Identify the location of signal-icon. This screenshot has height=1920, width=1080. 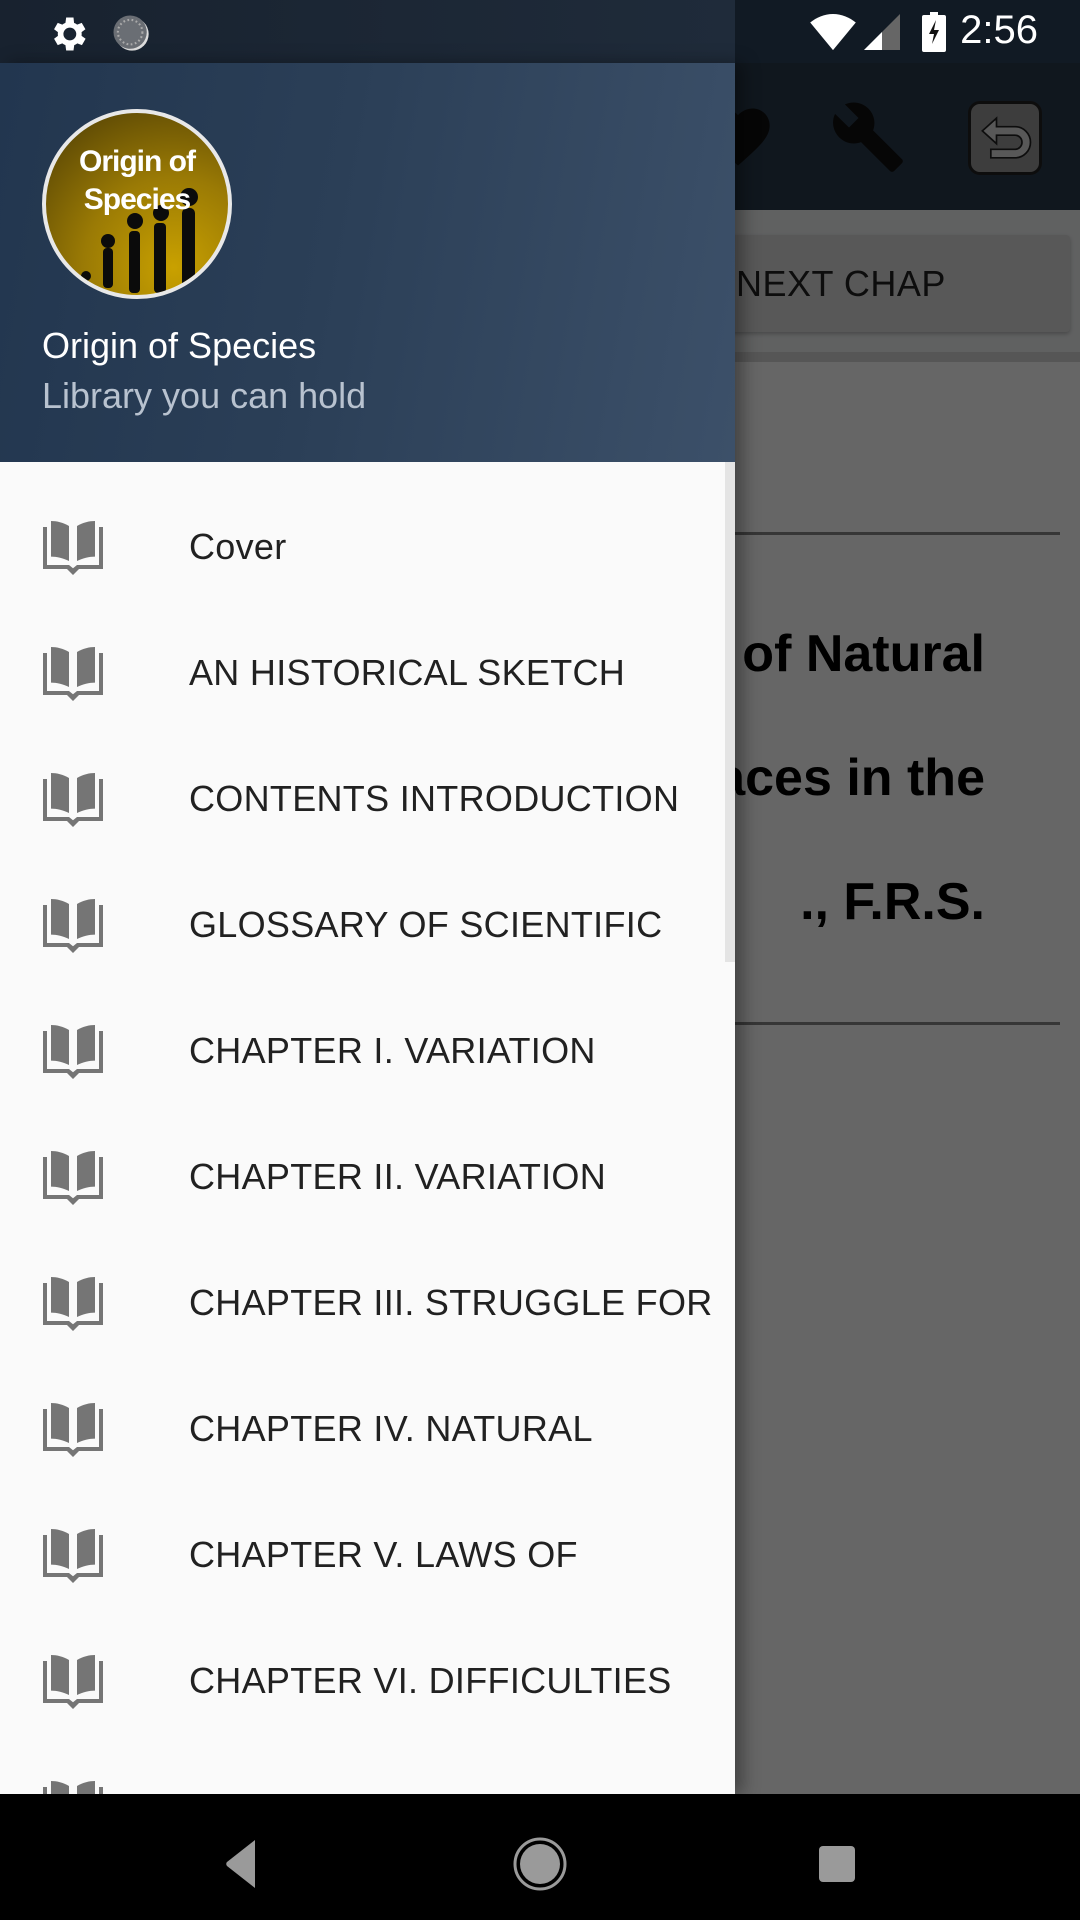
(882, 32).